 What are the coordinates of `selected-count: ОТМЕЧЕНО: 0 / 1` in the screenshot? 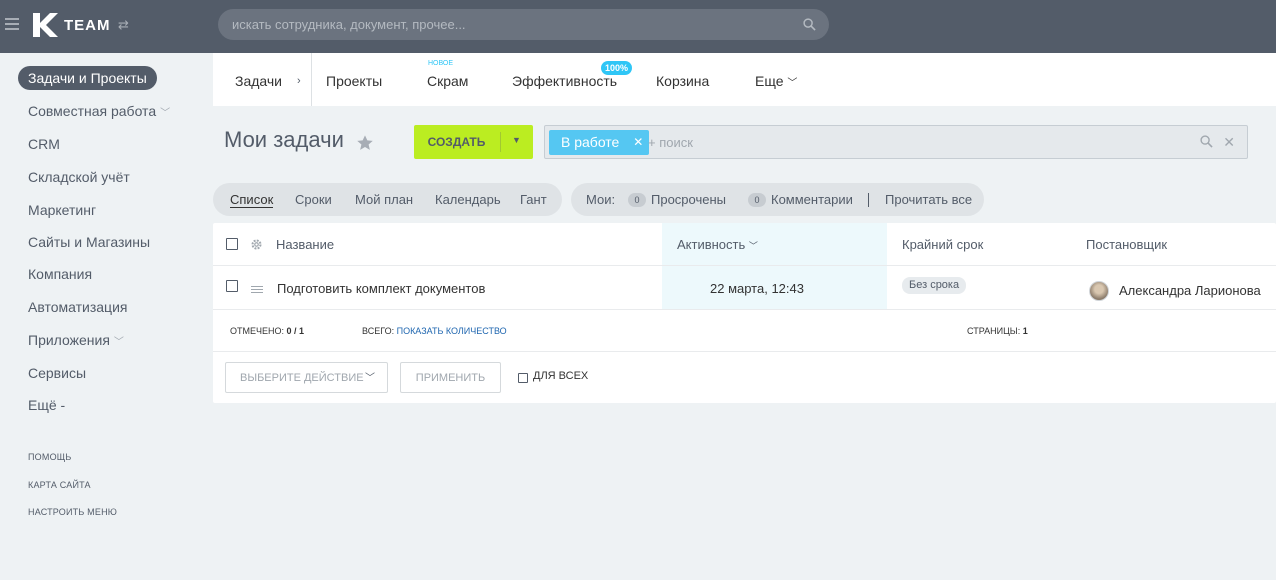 It's located at (267, 331).